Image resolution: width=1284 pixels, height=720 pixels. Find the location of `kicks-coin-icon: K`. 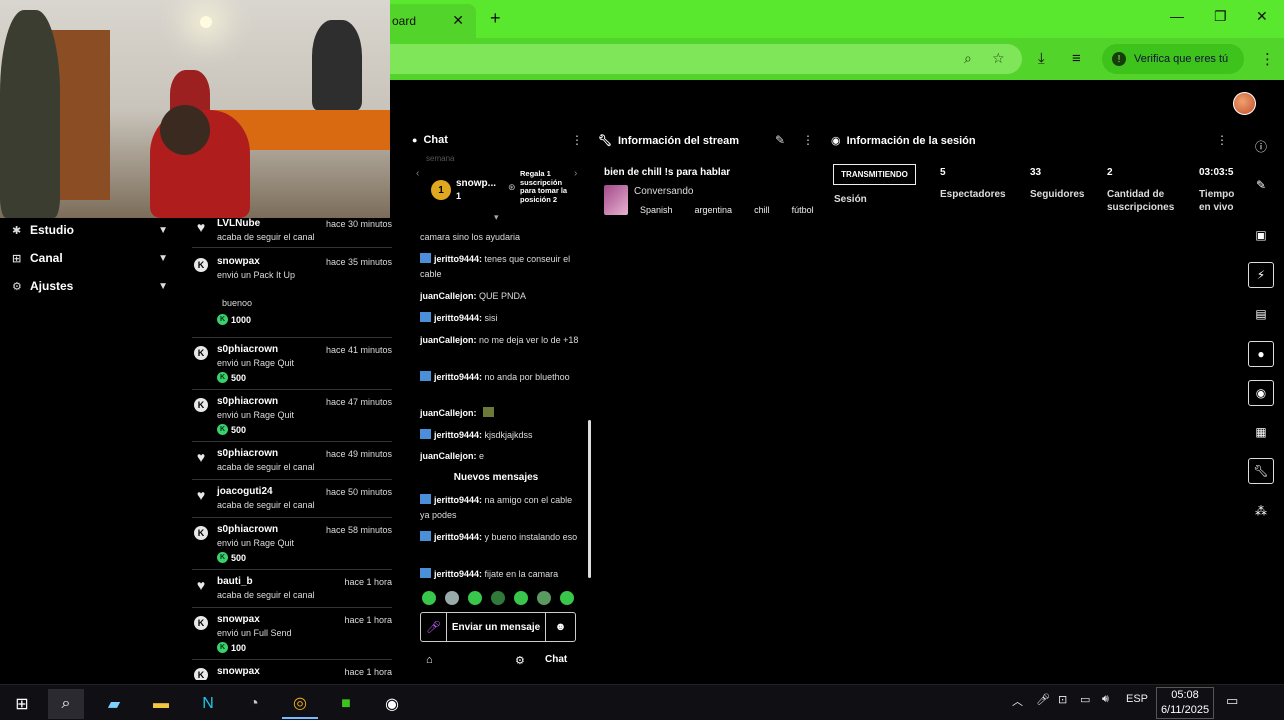

kicks-coin-icon: K is located at coordinates (222, 429).